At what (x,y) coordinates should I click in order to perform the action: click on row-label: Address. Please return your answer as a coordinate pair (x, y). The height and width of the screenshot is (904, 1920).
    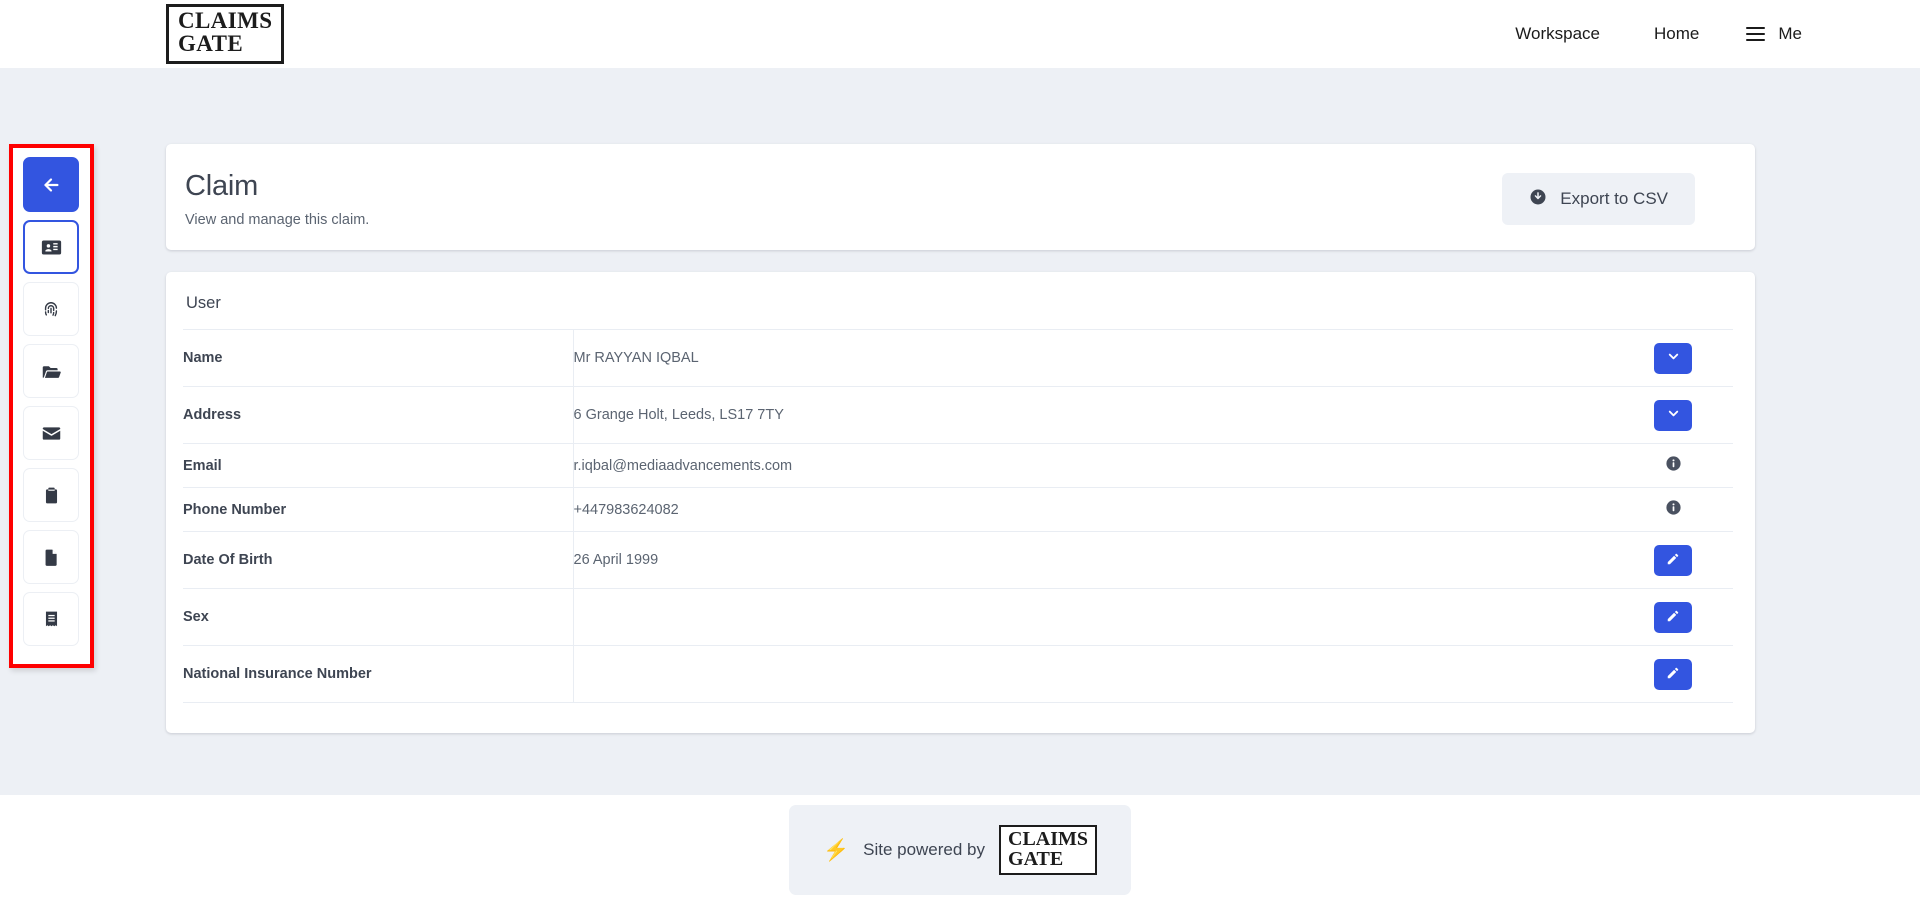
    Looking at the image, I should click on (378, 415).